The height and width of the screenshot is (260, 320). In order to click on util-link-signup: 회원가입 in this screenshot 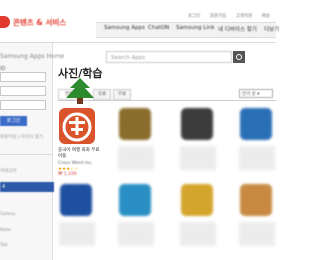, I will do `click(218, 16)`.